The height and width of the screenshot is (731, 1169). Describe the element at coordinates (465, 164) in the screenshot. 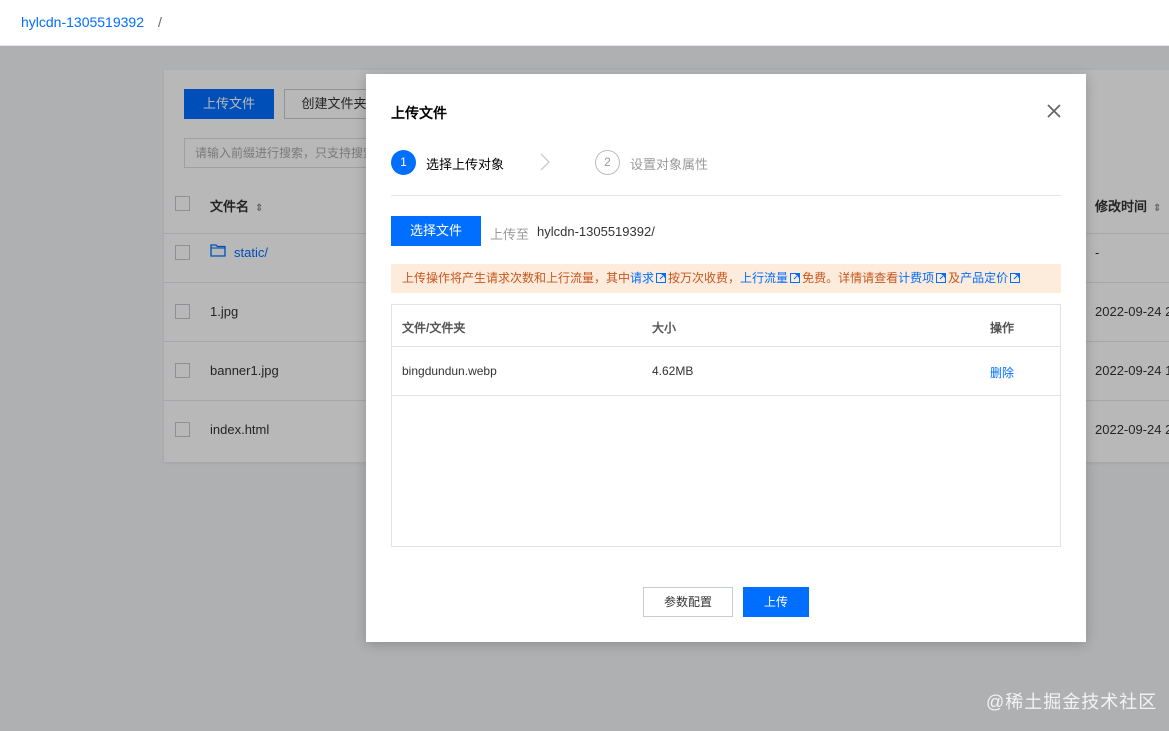

I see `step-1-label: 选择上传对象` at that location.